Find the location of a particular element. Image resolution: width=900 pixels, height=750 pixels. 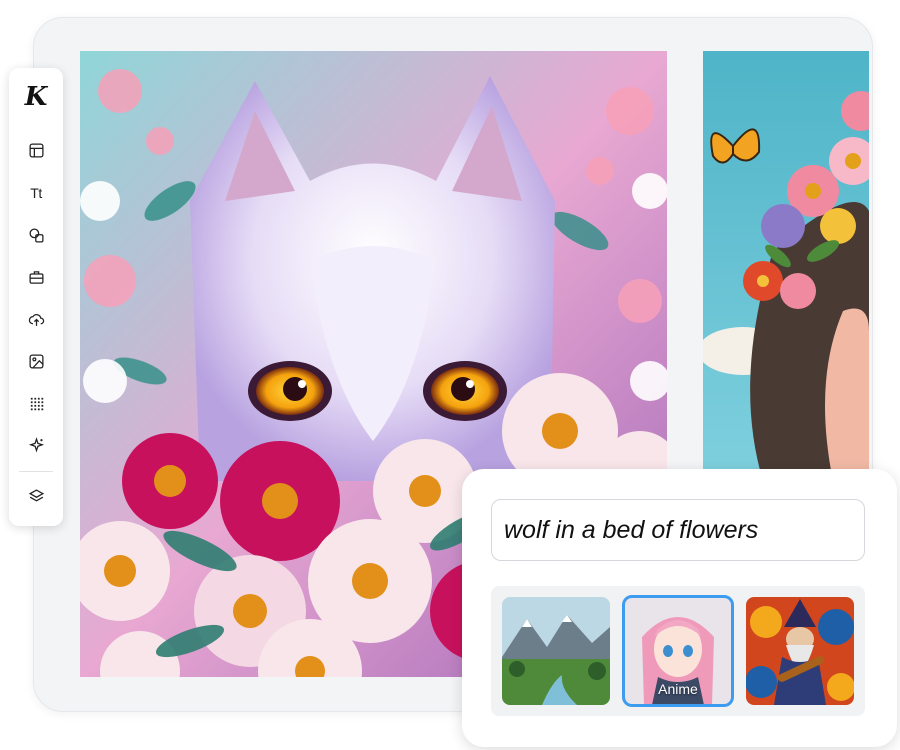

style-thumb-anime: Anime is located at coordinates (678, 651).